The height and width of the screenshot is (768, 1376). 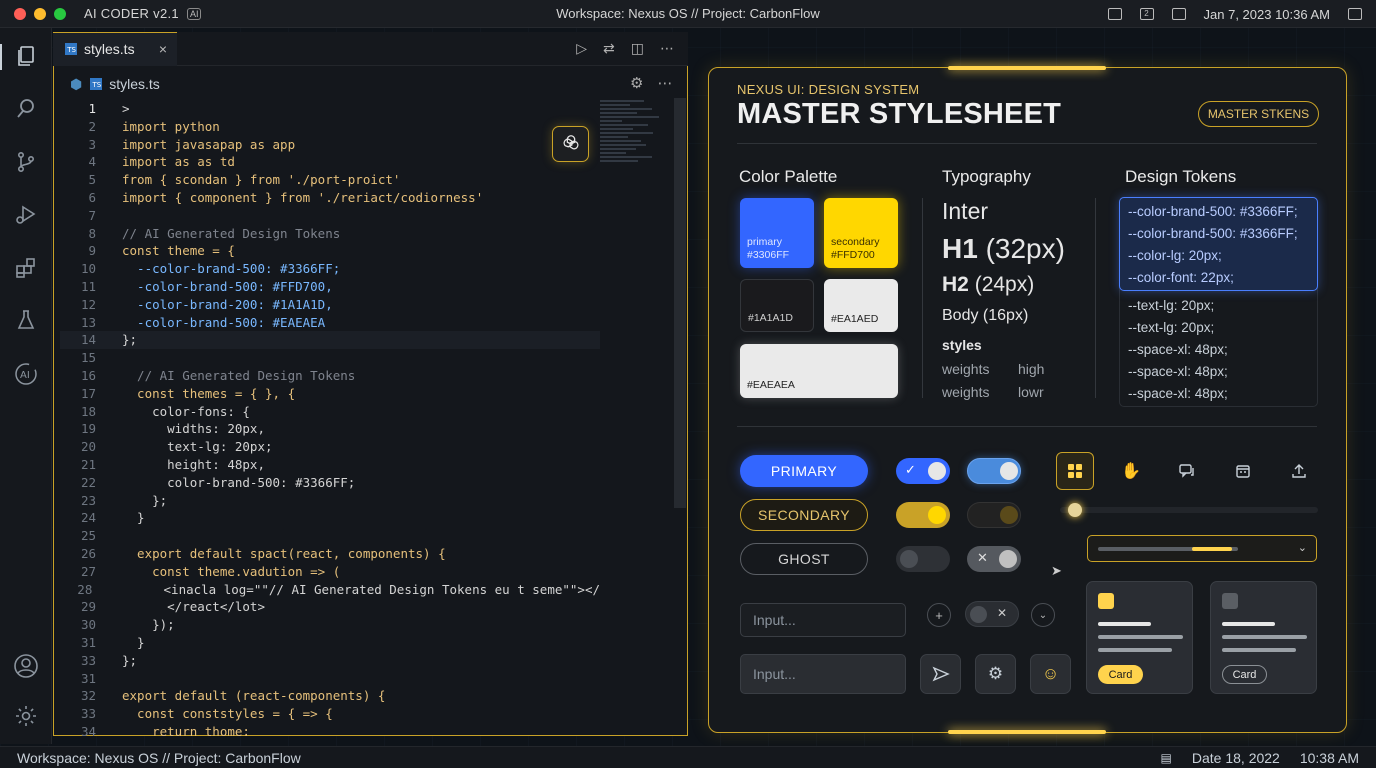 I want to click on dropdown-select: ⌄, so click(x=1202, y=548).